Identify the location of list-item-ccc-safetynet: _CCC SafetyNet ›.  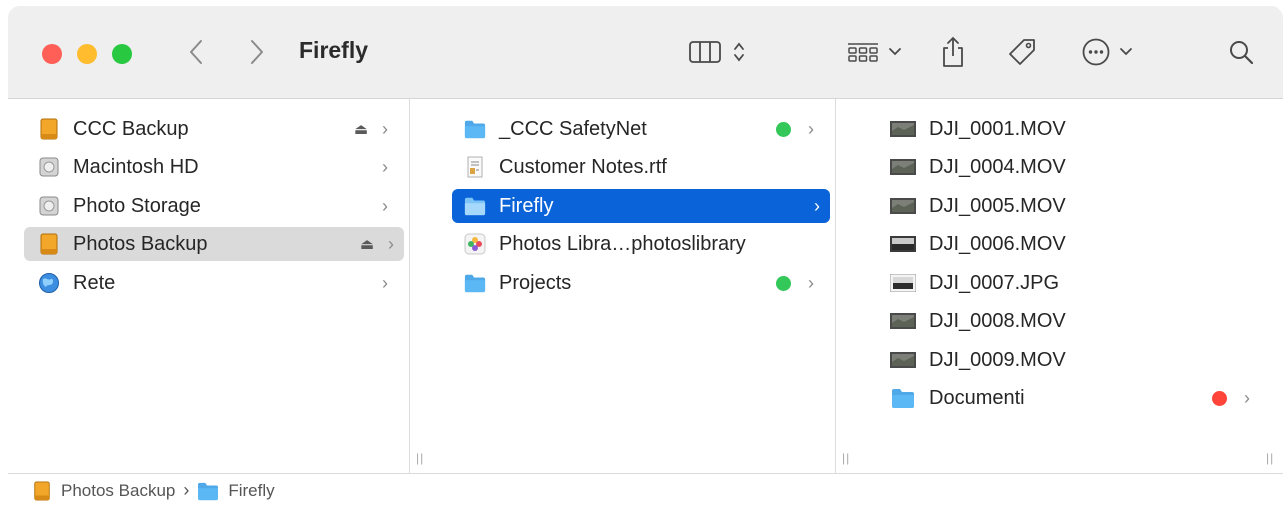
(639, 129).